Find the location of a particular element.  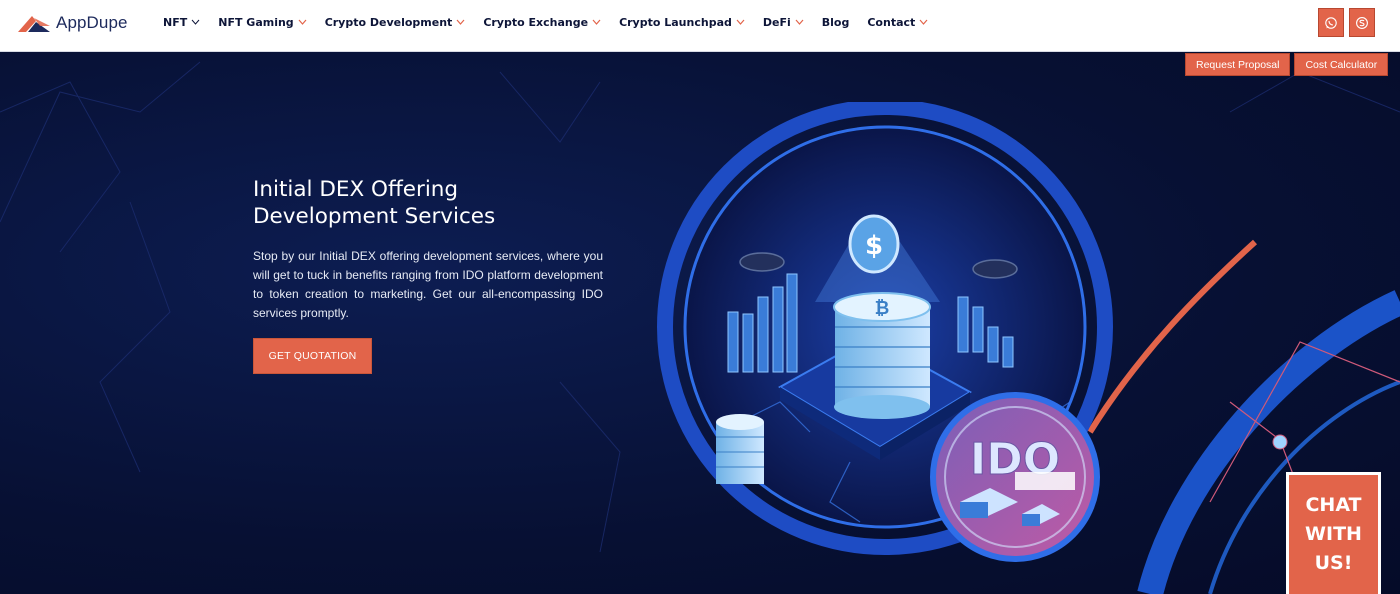

appdupe-logo-icon is located at coordinates (34, 24).